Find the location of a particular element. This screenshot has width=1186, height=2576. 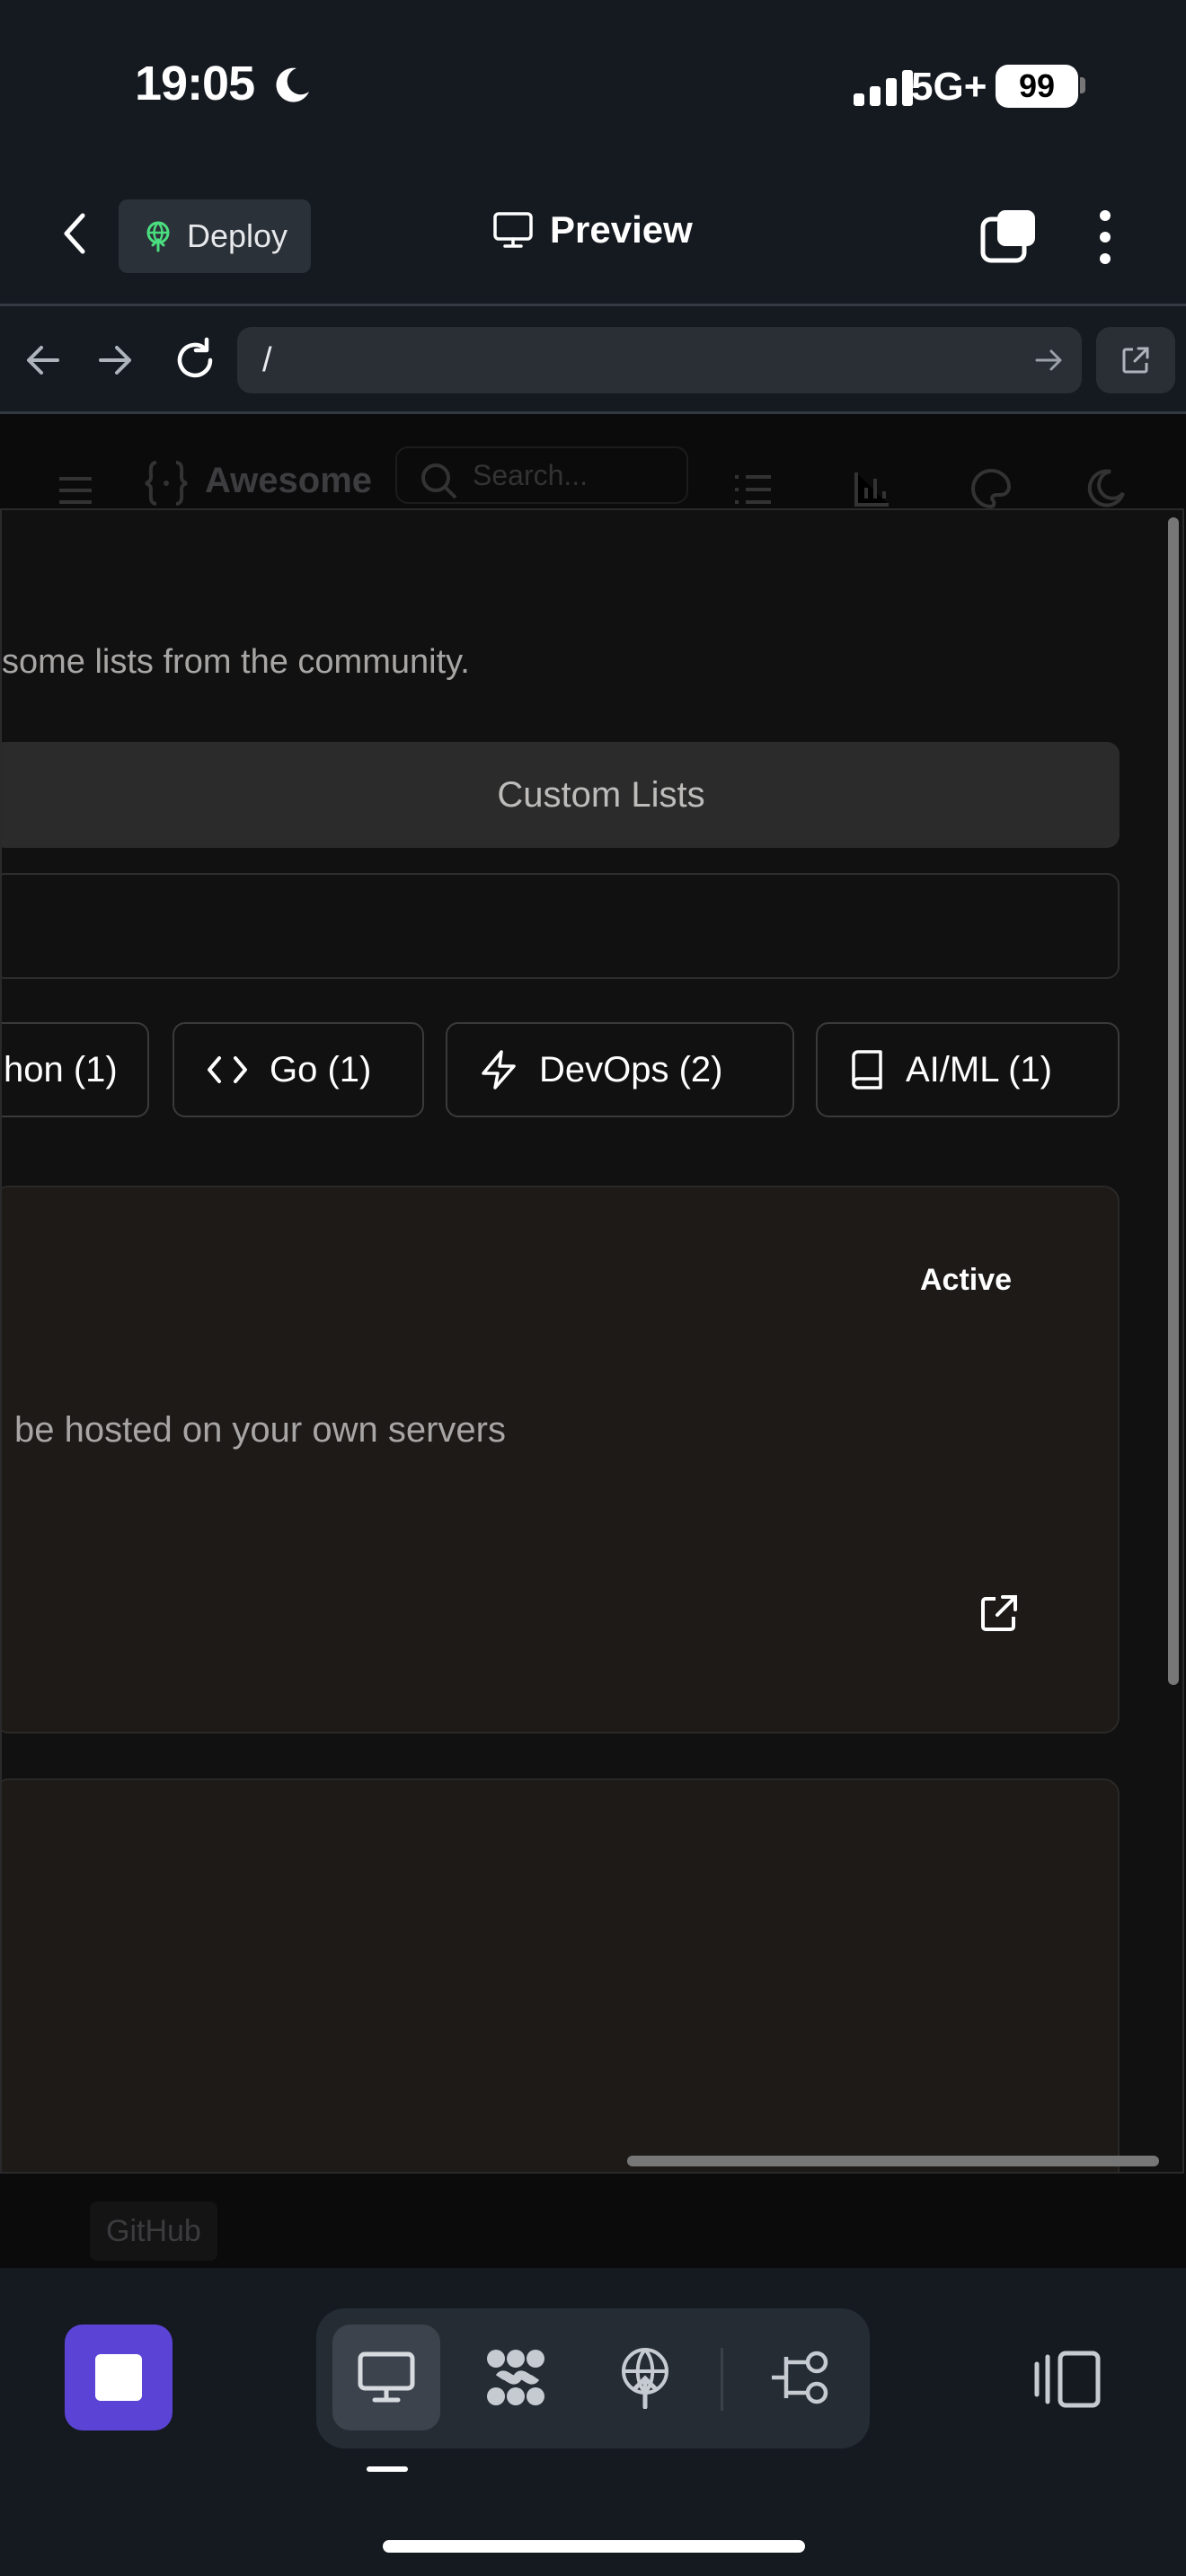

open-external-button is located at coordinates (1135, 360).